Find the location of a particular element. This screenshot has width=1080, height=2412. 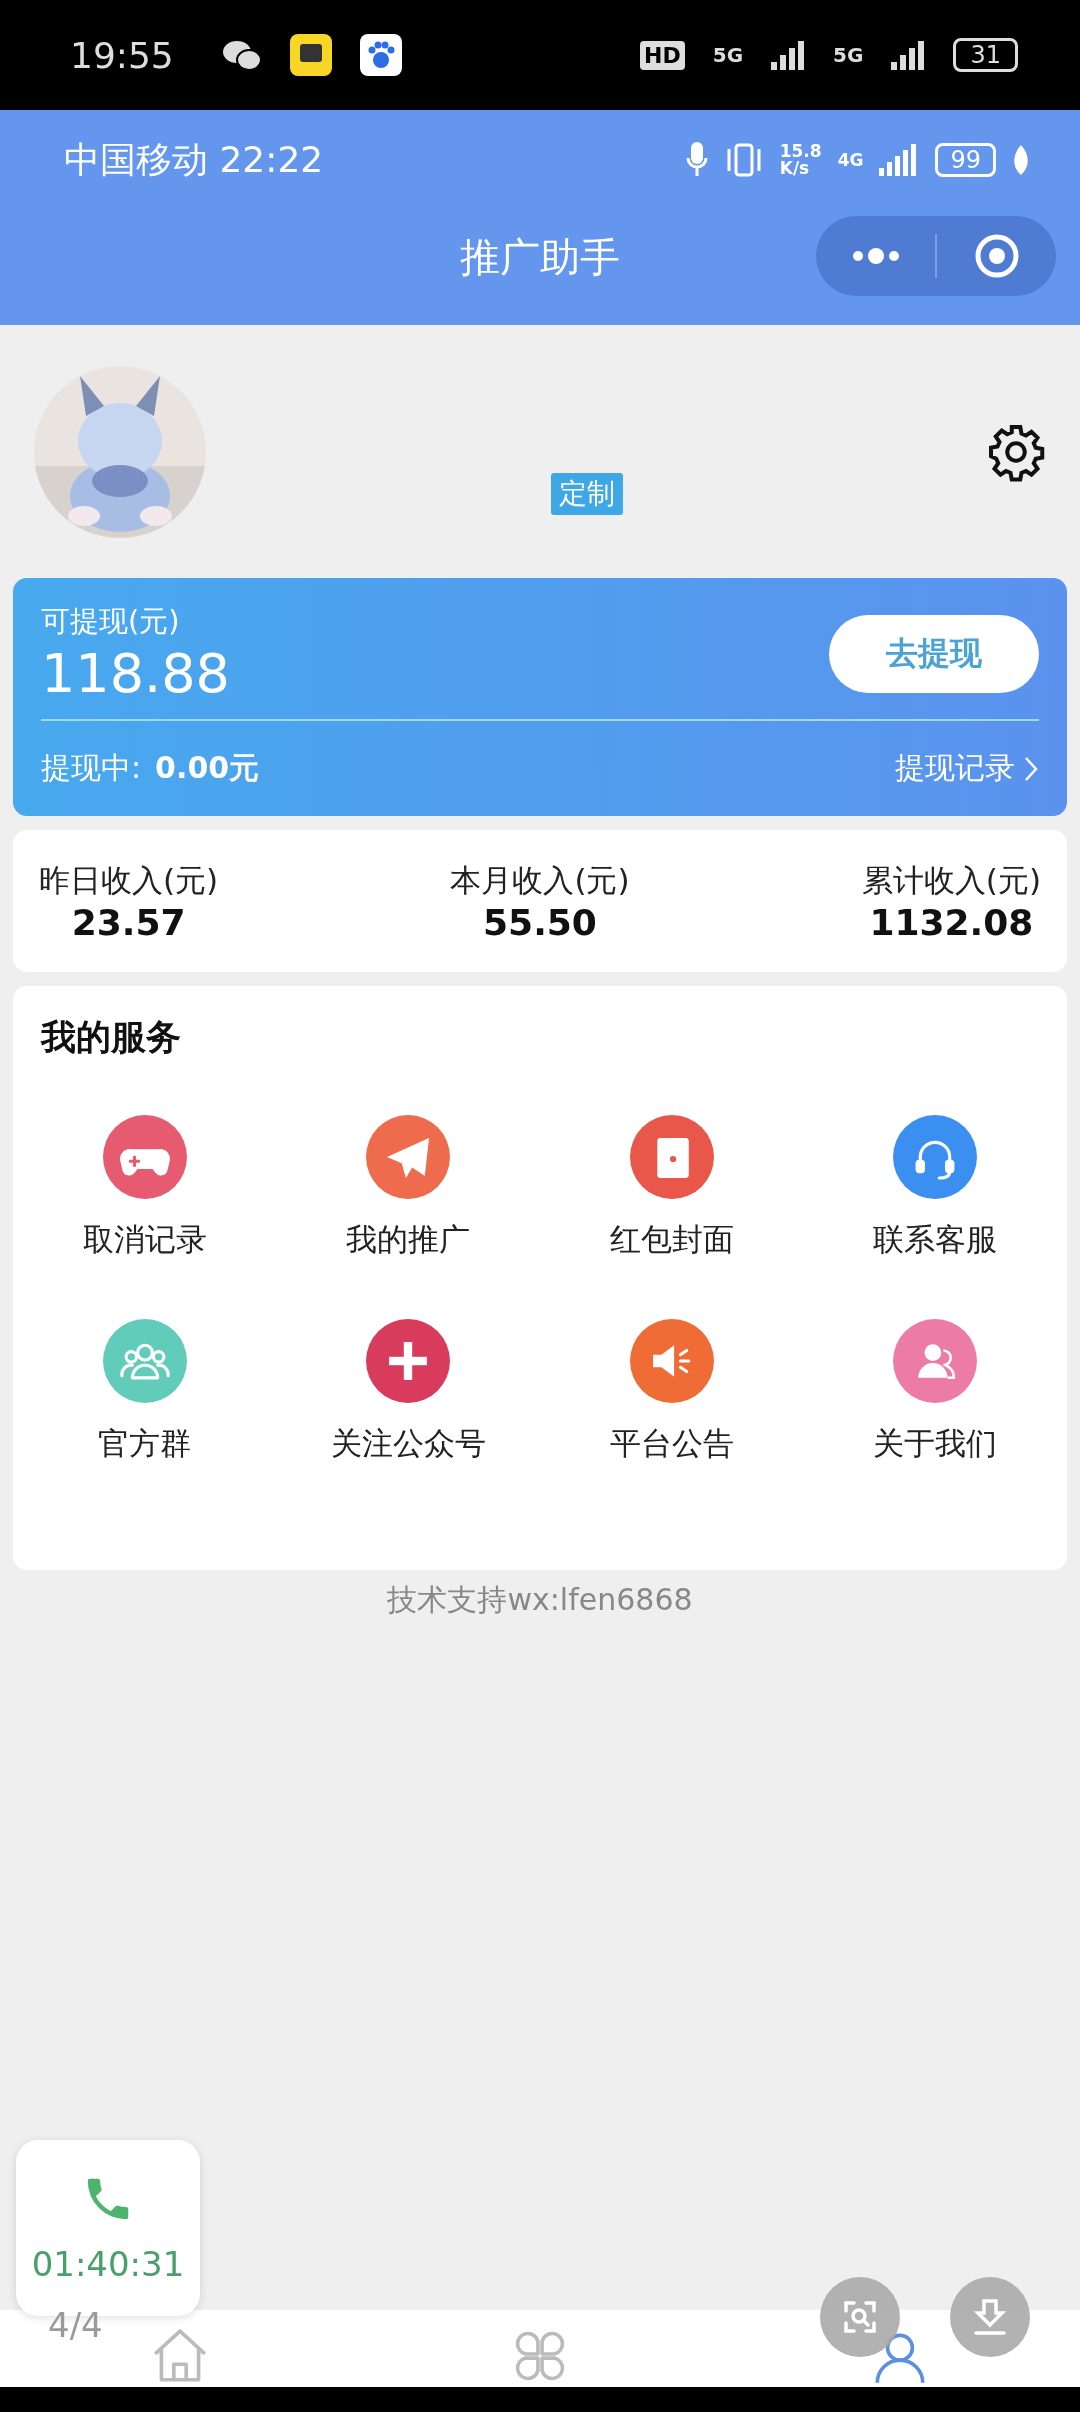

clock-time: 19:55 is located at coordinates (122, 55).